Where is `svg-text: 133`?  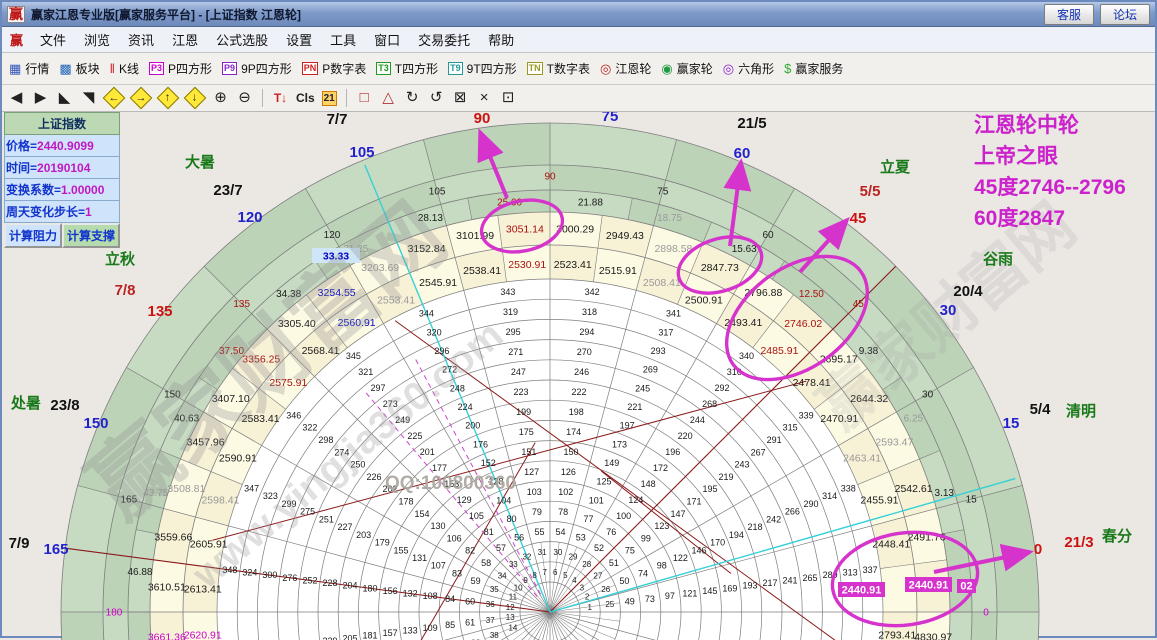
svg-text: 133 is located at coordinates (410, 630).